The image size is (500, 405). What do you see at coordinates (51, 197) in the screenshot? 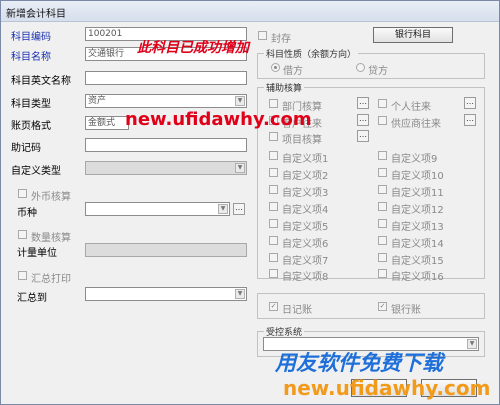
I see `foreign-label: 外币核算` at bounding box center [51, 197].